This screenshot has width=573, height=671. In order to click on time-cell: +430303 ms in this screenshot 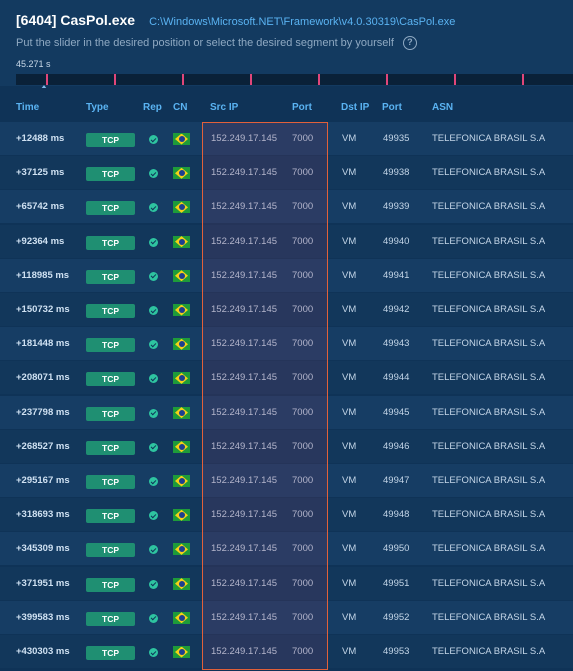, I will do `click(43, 651)`.